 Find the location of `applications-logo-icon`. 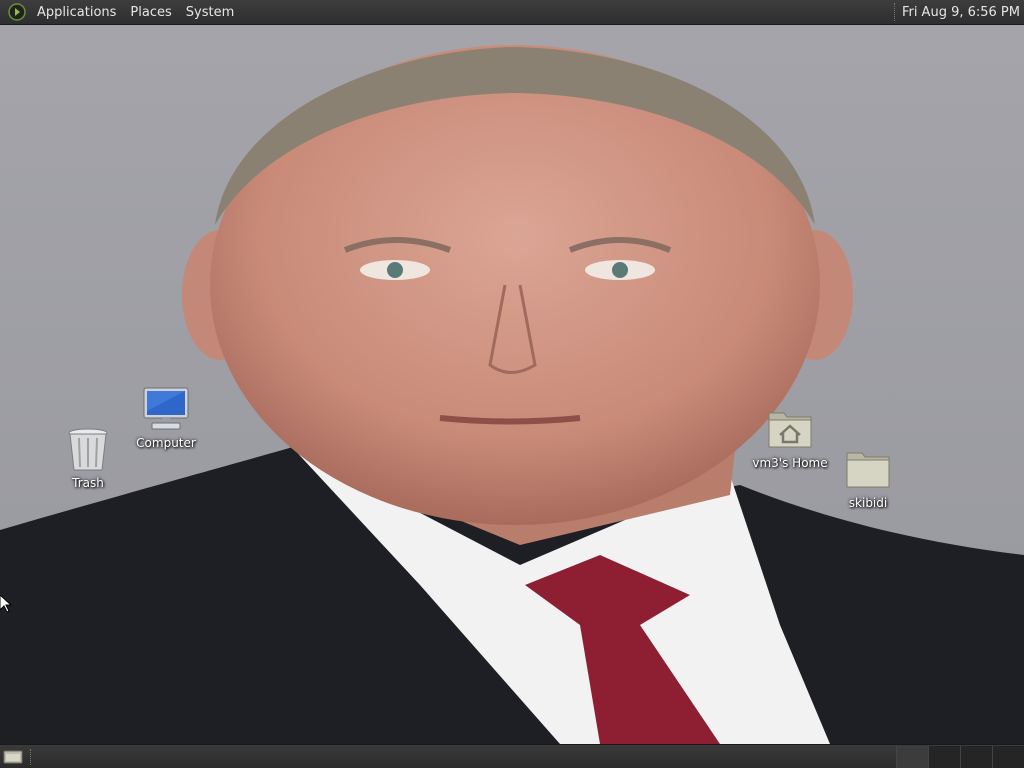

applications-logo-icon is located at coordinates (17, 12).